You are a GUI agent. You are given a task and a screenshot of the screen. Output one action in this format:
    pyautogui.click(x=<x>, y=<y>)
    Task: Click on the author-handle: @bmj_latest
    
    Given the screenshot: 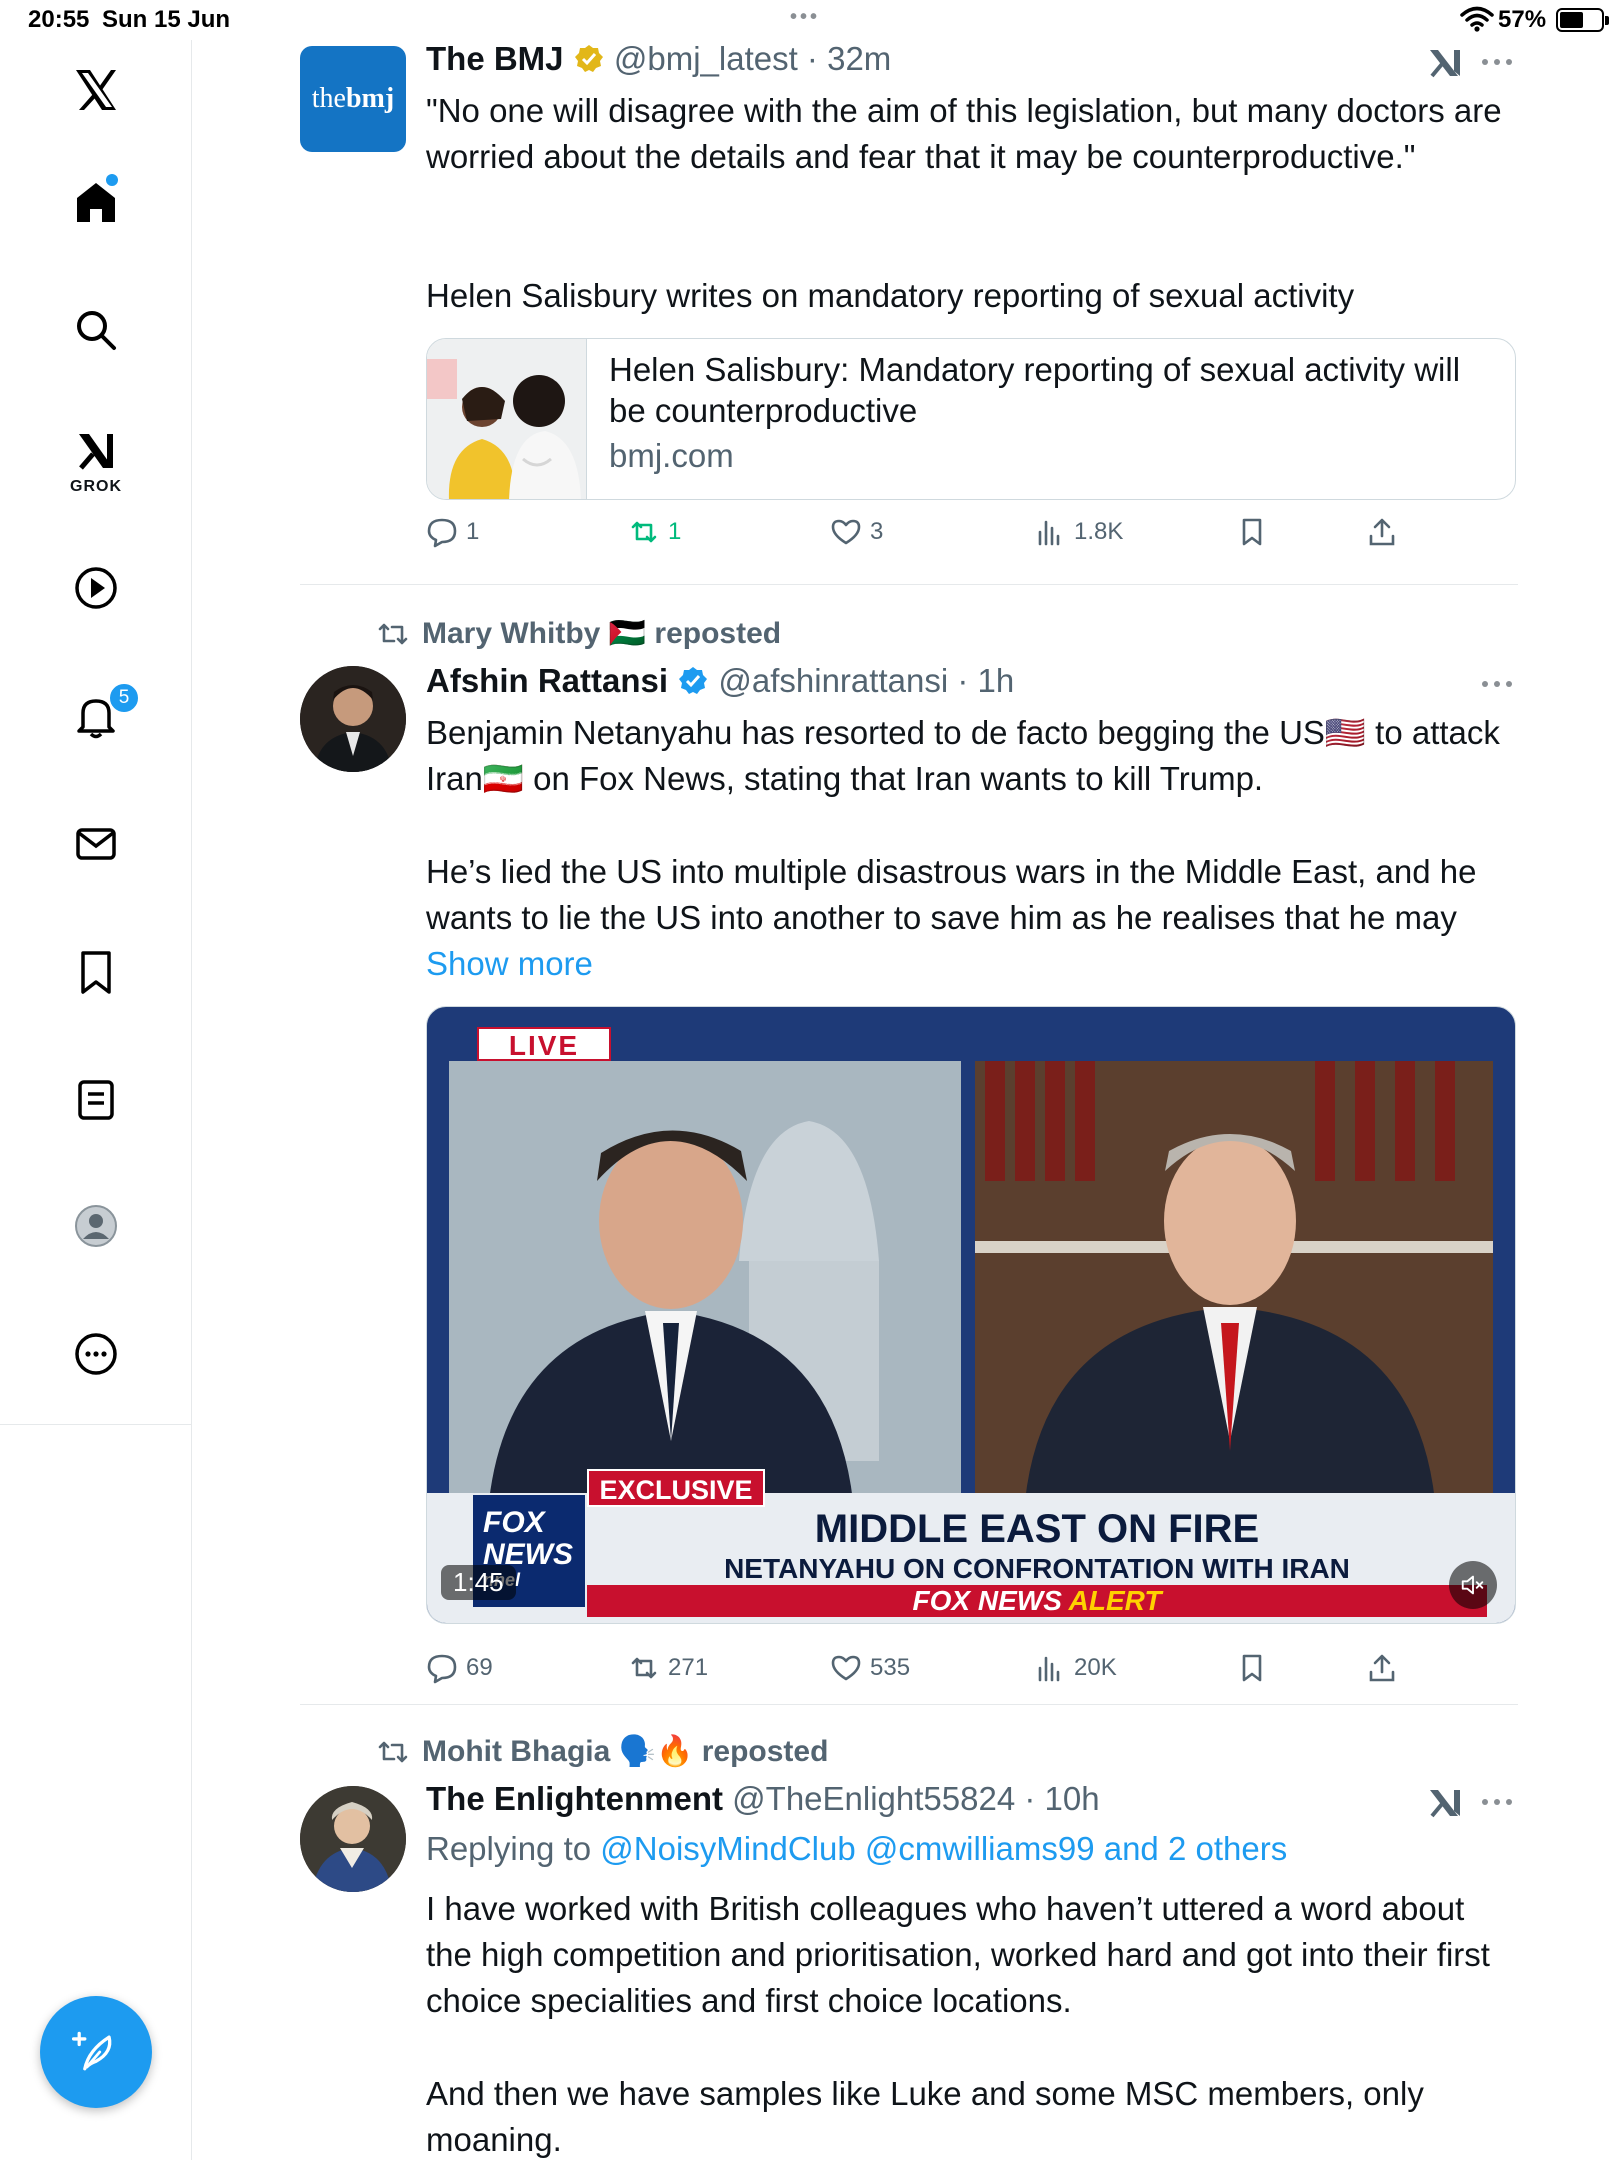 What is the action you would take?
    pyautogui.click(x=706, y=58)
    